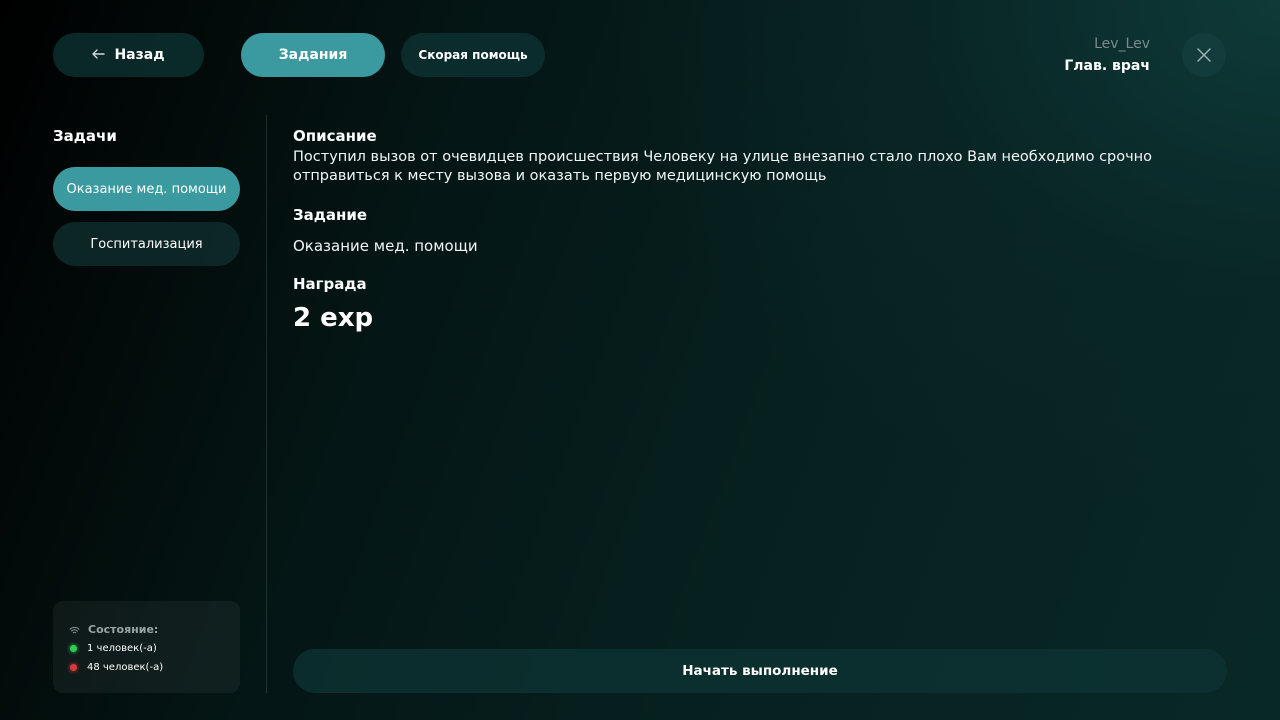 The image size is (1280, 720). I want to click on vertical-divider, so click(266, 404).